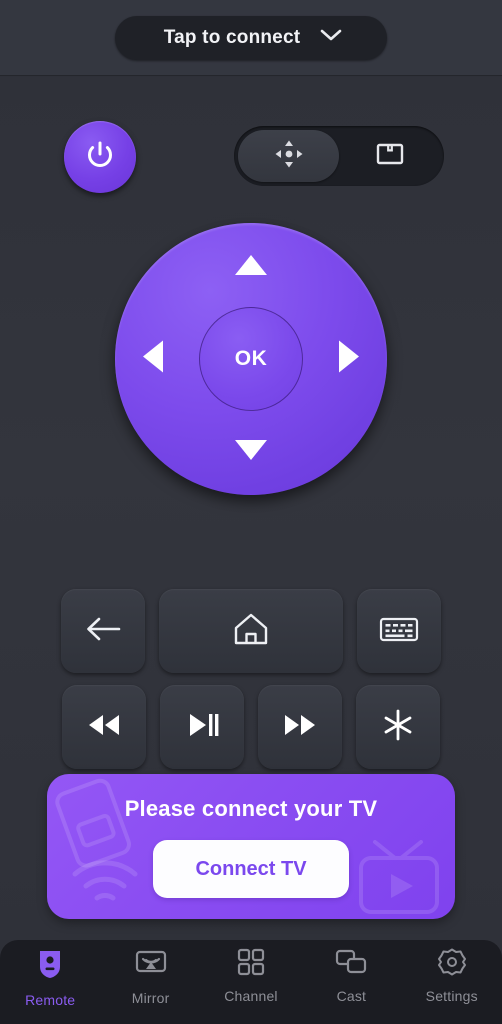 The image size is (502, 1024). I want to click on rewind-icon, so click(104, 727).